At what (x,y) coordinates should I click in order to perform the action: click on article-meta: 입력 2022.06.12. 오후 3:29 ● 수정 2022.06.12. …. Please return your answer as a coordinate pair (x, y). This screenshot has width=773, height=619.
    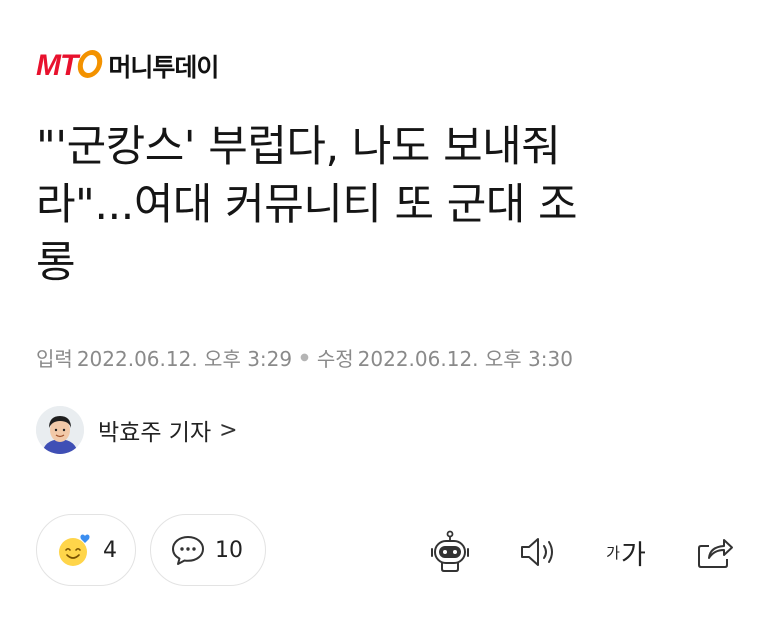
    Looking at the image, I should click on (304, 357).